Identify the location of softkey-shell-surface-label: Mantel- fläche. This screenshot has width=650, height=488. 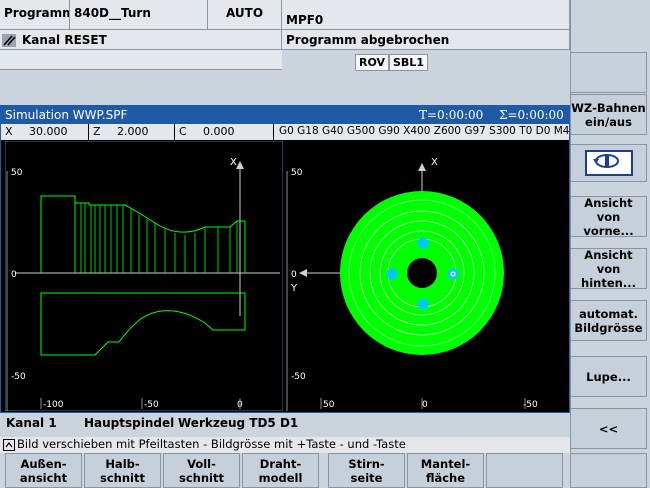
(445, 470).